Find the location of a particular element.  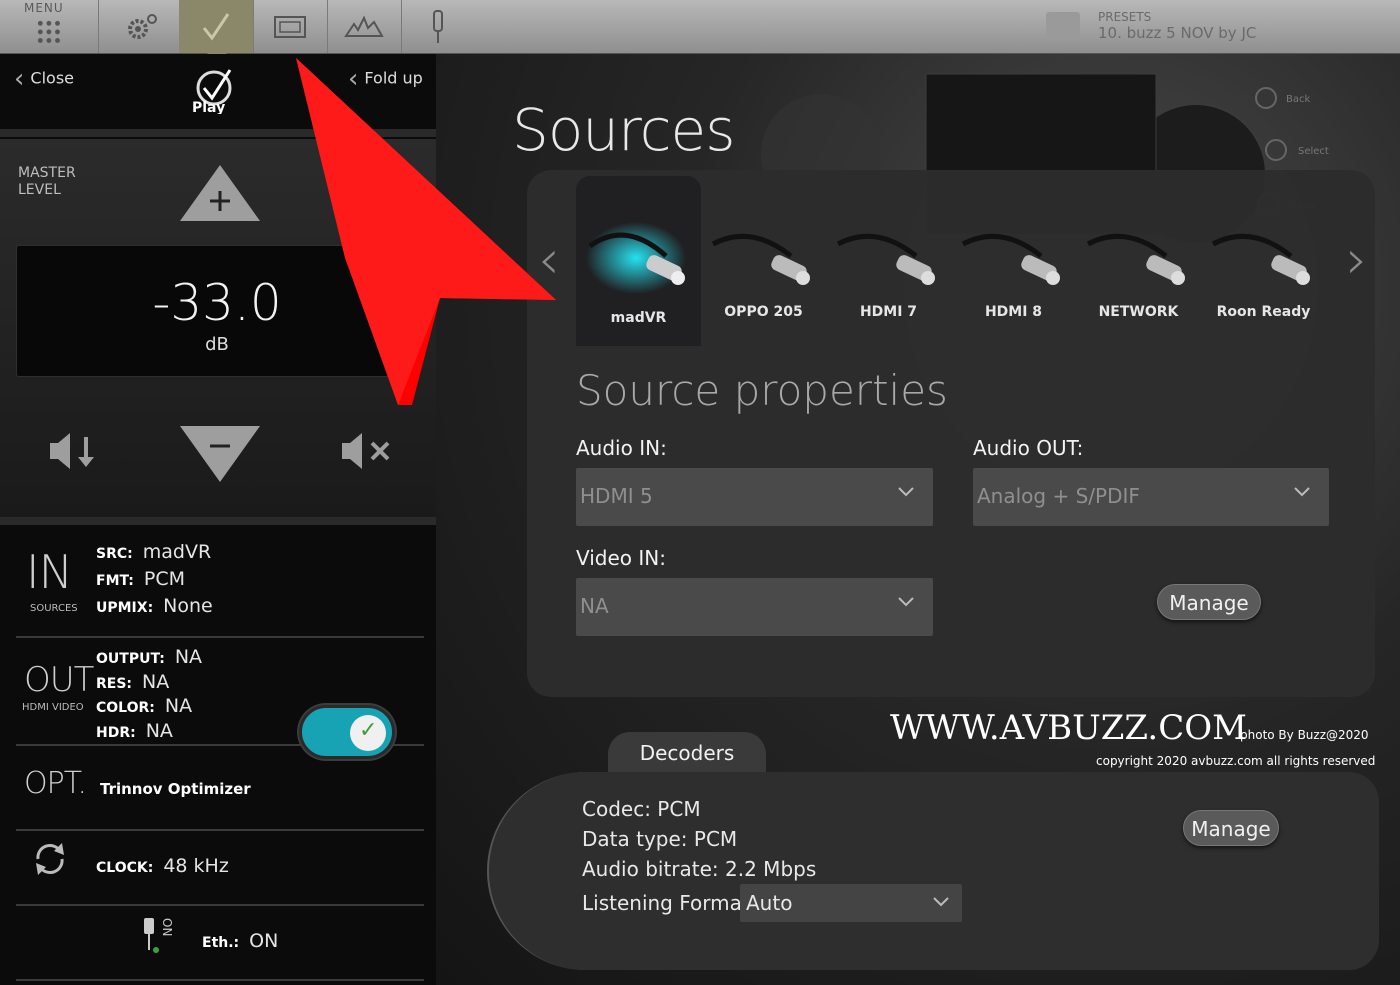

source-item-madvr: madVR is located at coordinates (638, 261).